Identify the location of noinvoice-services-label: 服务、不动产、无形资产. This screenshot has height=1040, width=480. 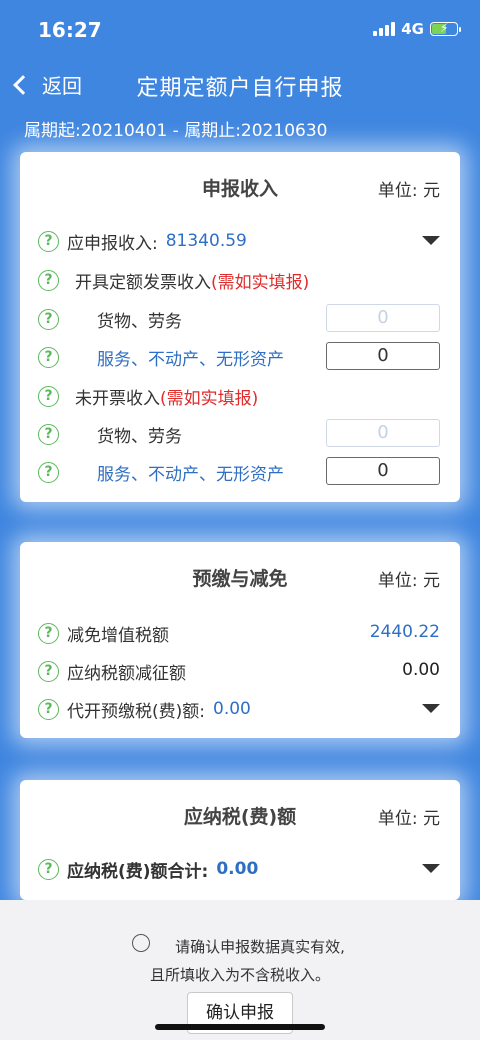
(190, 474).